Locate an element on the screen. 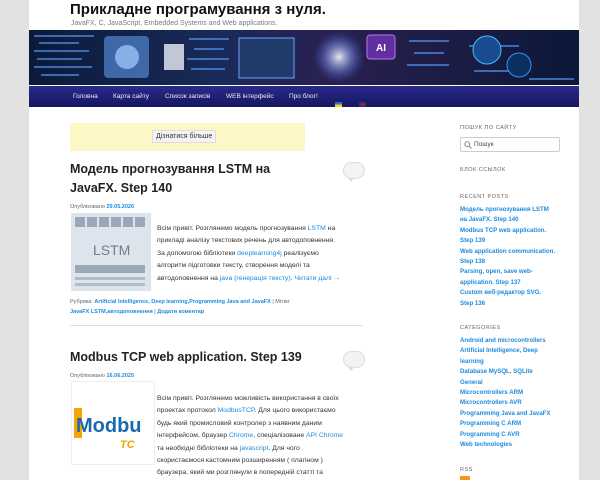  rss-heading: RSS is located at coordinates (466, 470).